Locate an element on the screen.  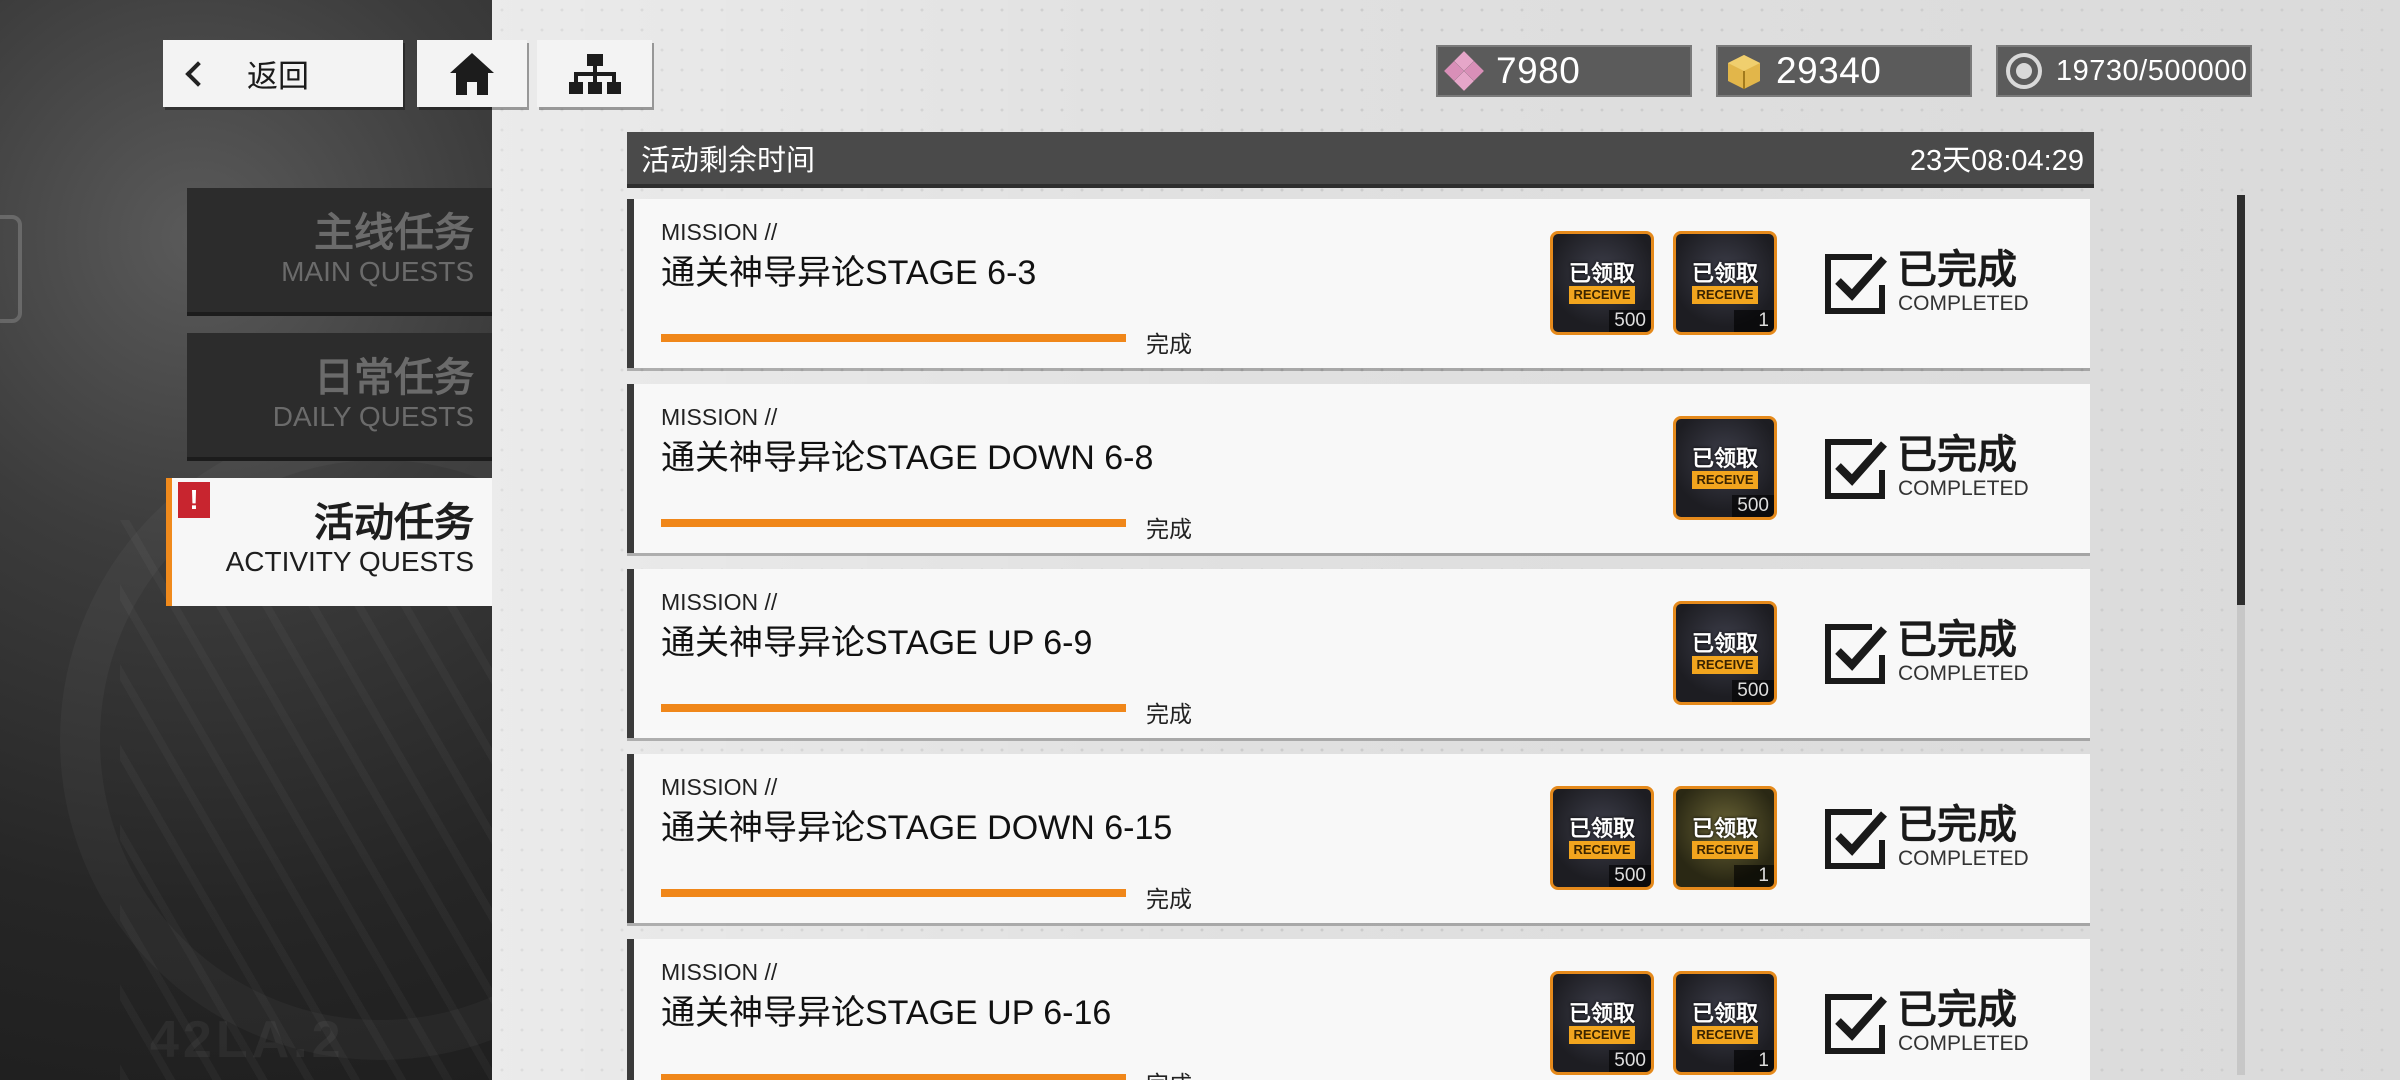
alert-badge: ! is located at coordinates (194, 500).